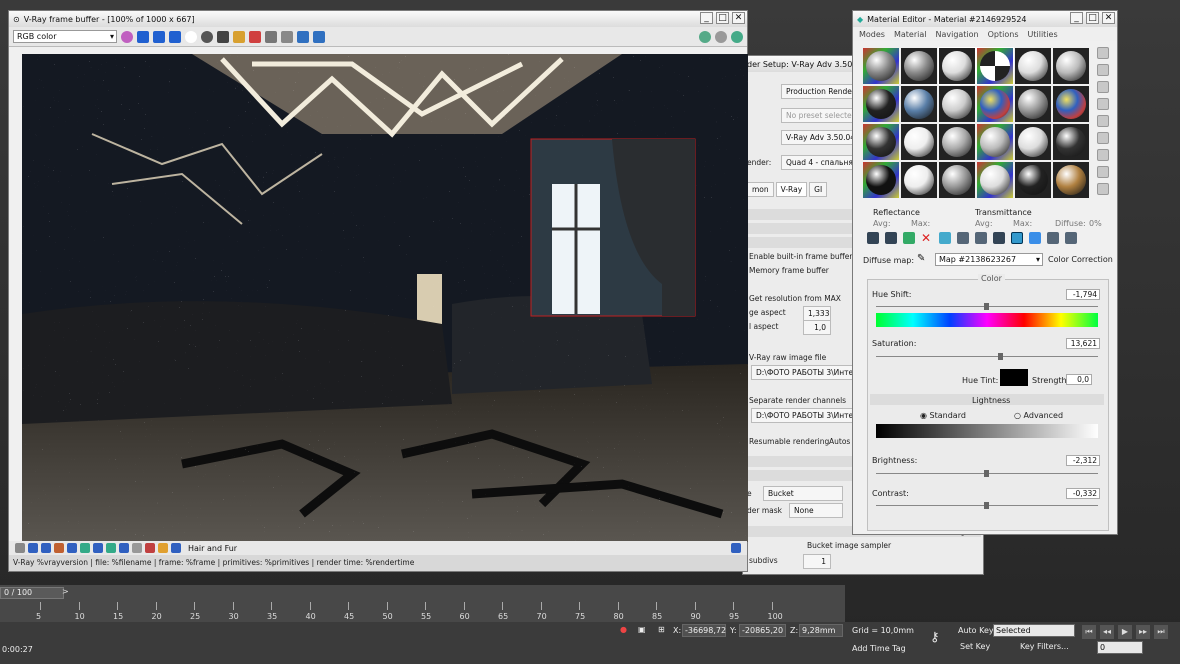 This screenshot has width=1180, height=664. Describe the element at coordinates (721, 36) in the screenshot. I see `stop-icon` at that location.